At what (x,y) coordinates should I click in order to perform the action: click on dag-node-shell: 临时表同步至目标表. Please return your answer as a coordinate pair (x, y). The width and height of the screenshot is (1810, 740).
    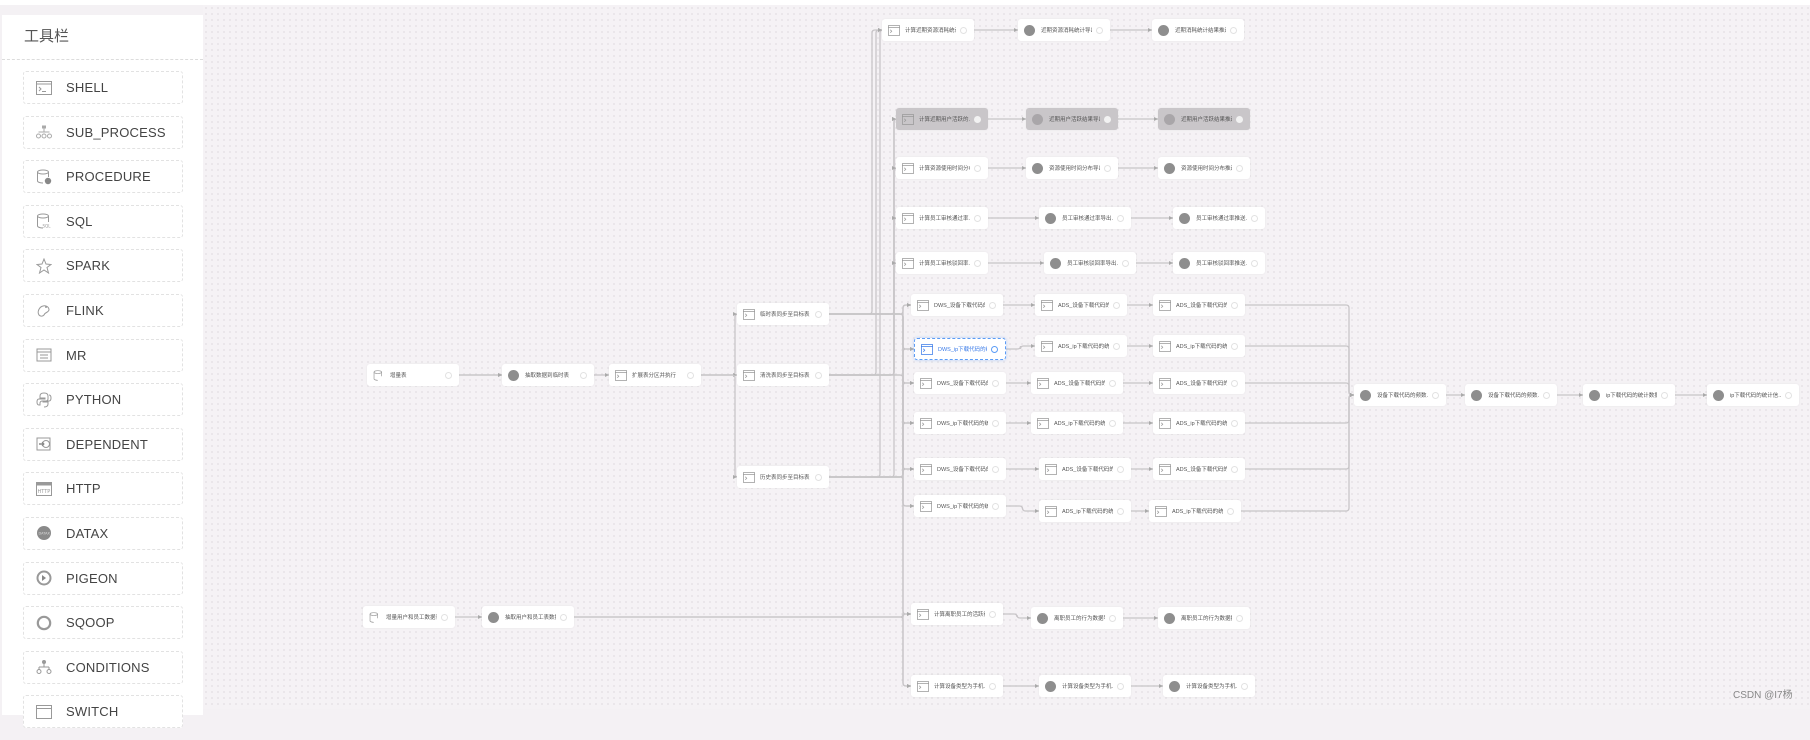
    Looking at the image, I should click on (783, 314).